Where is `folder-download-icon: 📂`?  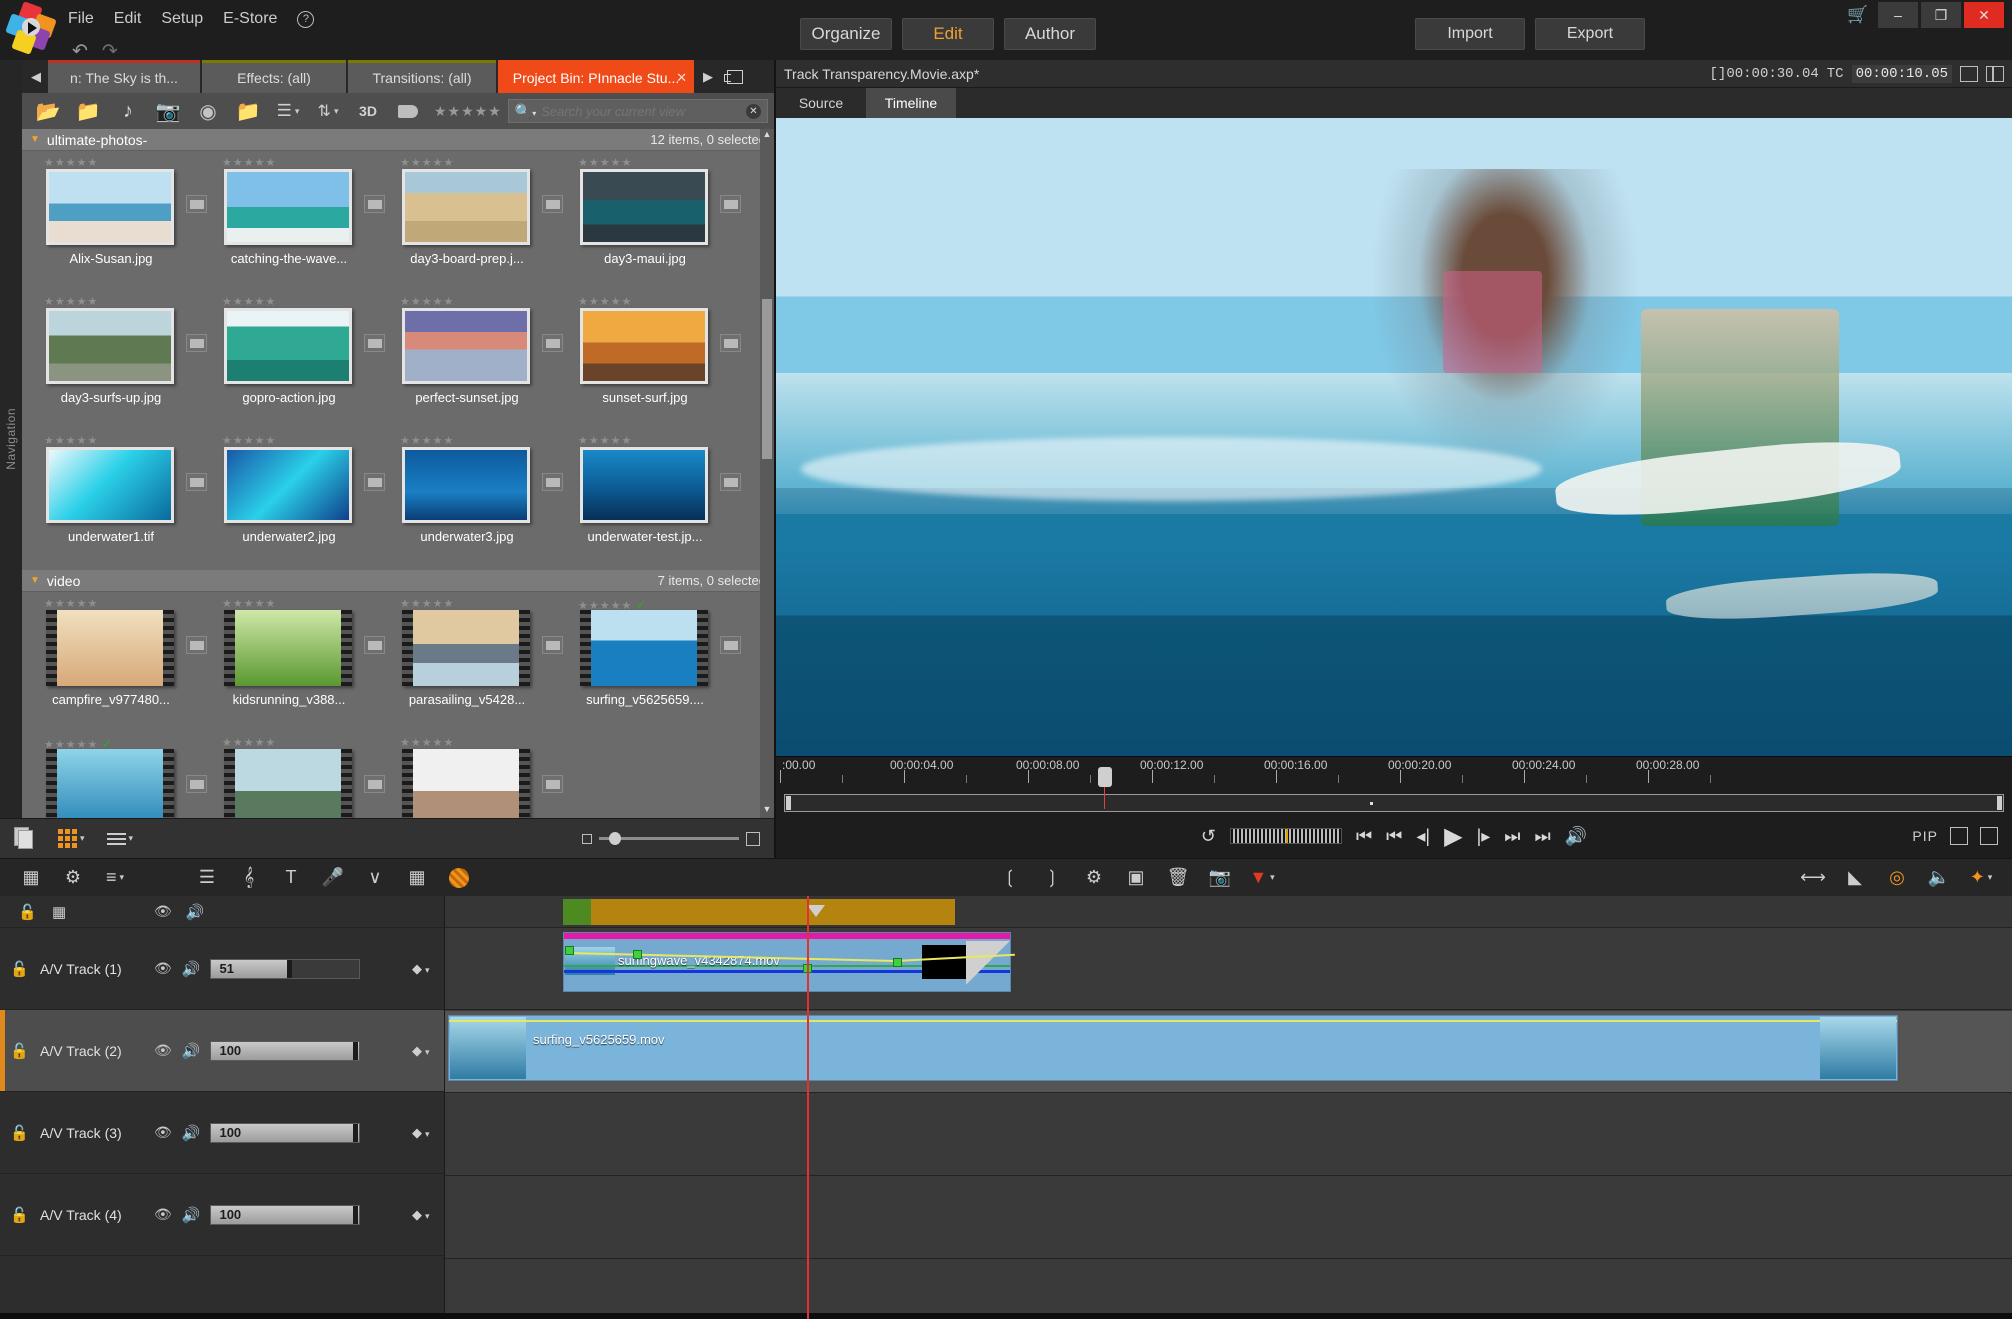 folder-download-icon: 📂 is located at coordinates (48, 111).